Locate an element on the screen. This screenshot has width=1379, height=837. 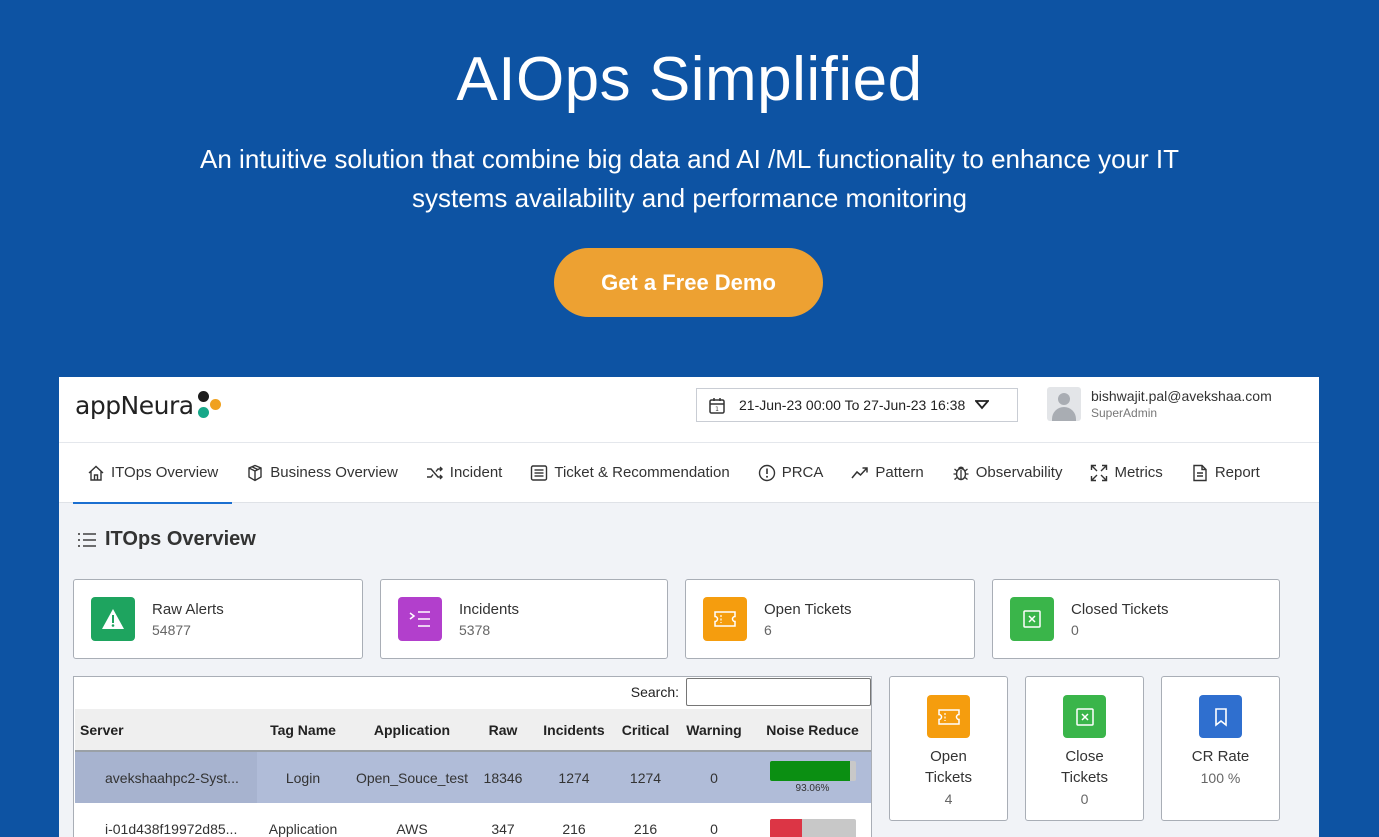
expand-icon is located at coordinates (1099, 472).